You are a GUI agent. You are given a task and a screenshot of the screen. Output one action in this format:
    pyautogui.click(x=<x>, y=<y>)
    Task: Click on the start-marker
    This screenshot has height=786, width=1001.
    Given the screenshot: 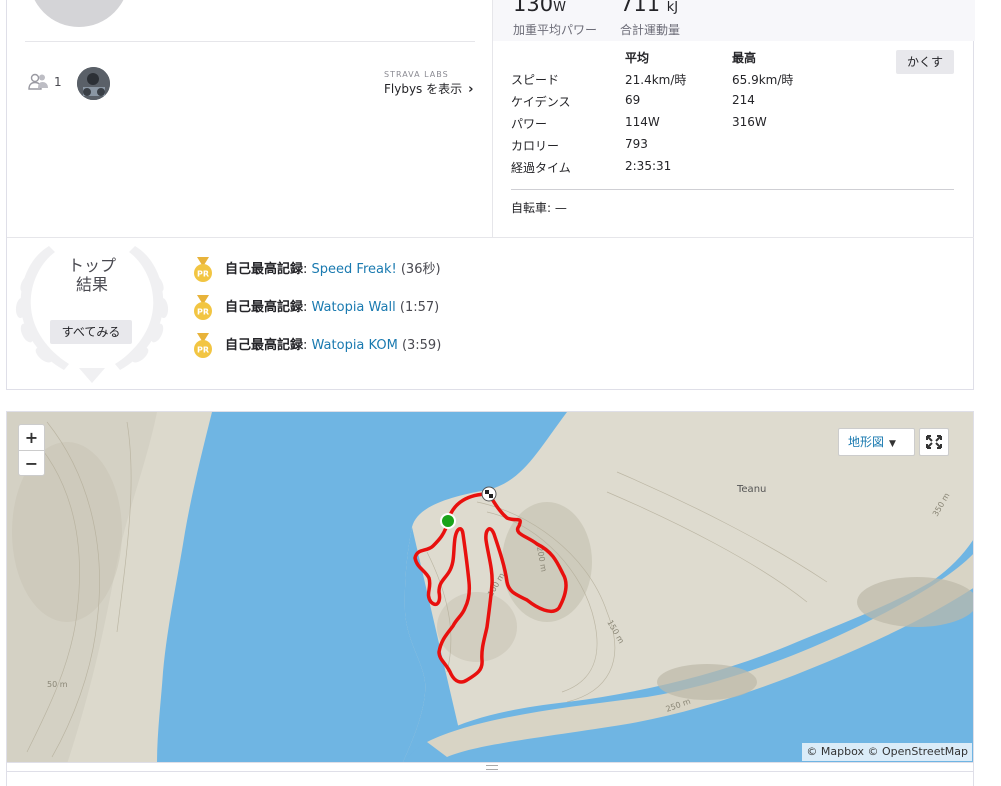 What is the action you would take?
    pyautogui.click(x=448, y=521)
    